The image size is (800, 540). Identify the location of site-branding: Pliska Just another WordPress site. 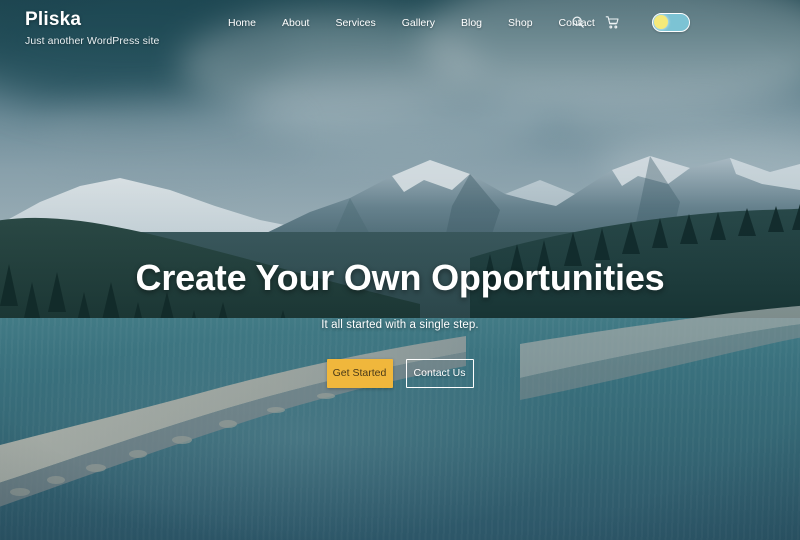
(92, 28).